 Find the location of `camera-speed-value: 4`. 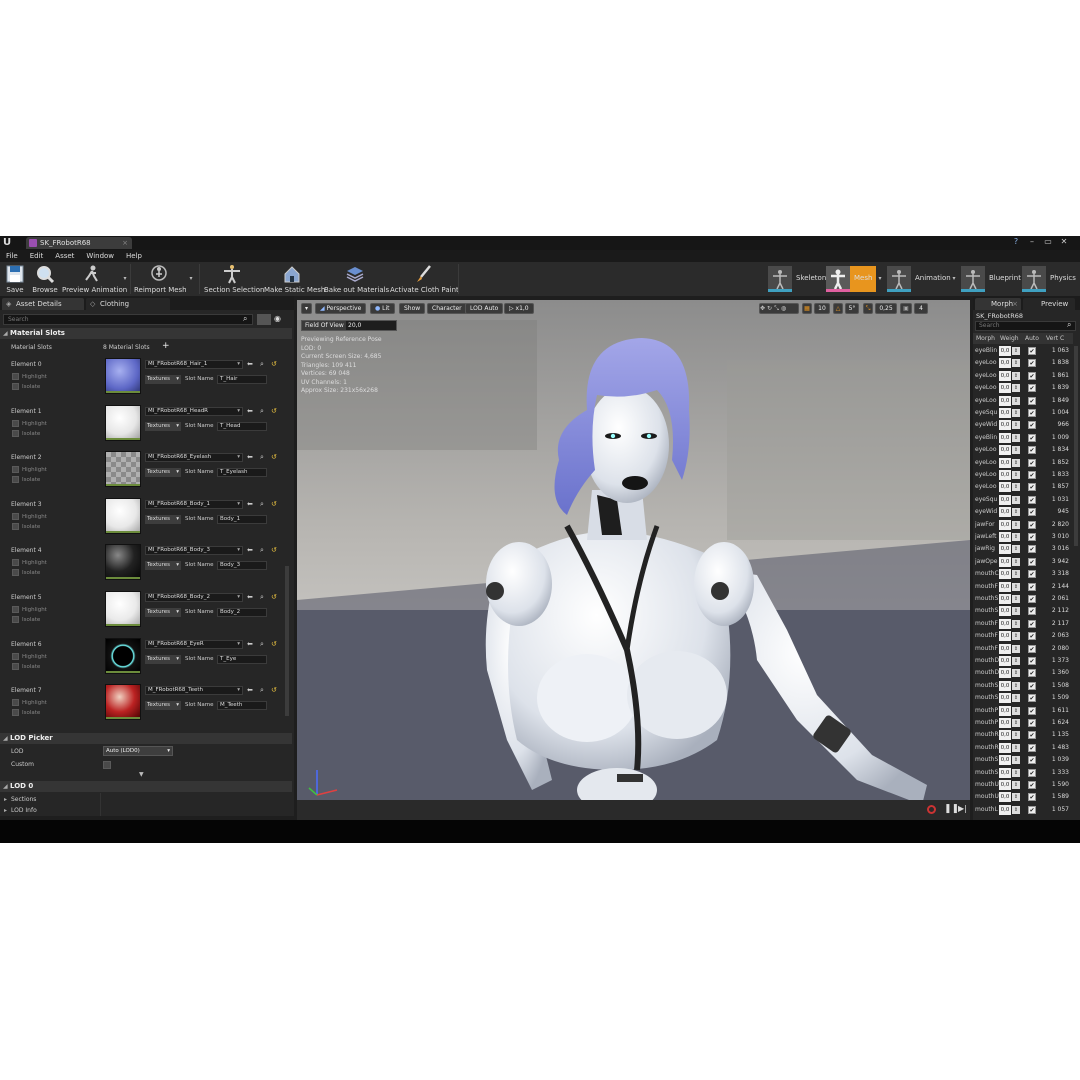

camera-speed-value: 4 is located at coordinates (921, 308).